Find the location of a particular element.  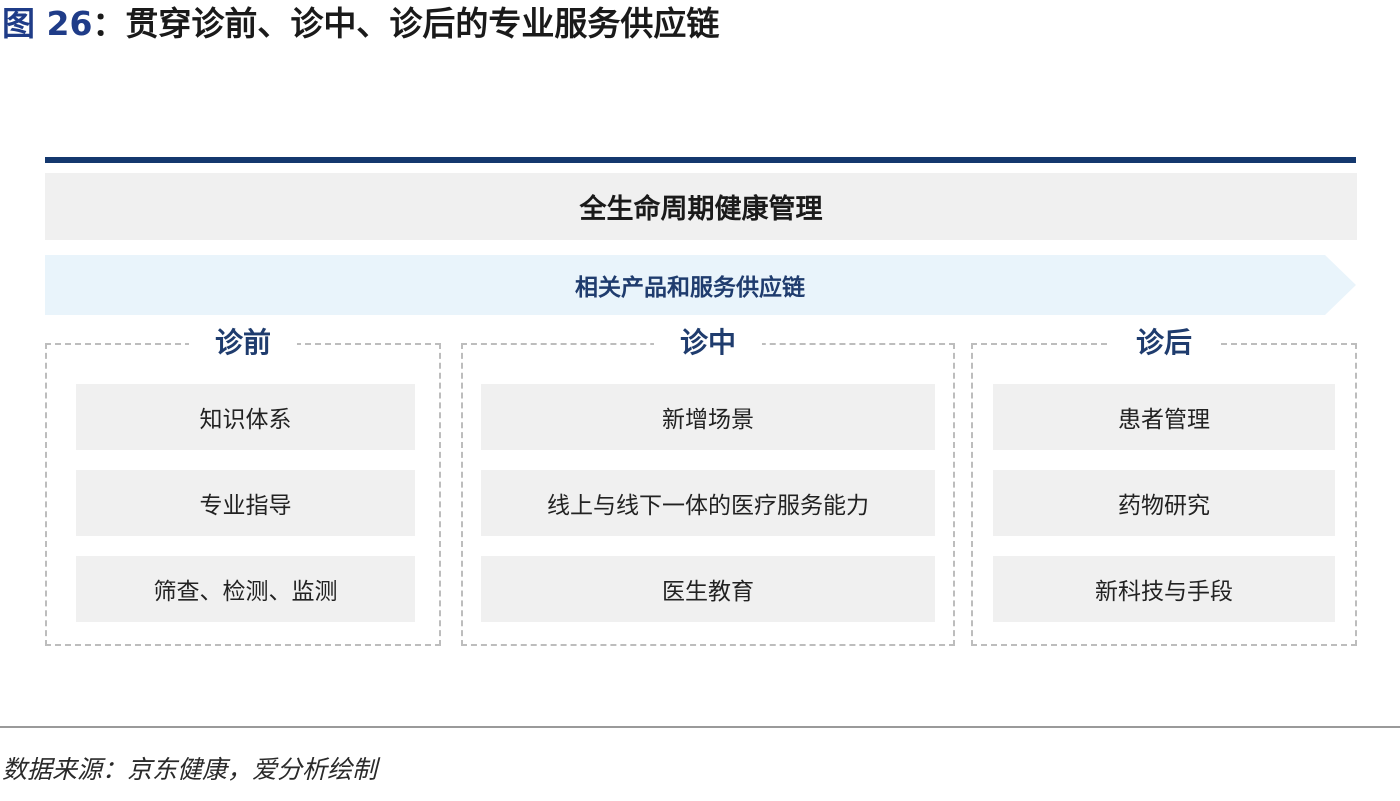

phase-title: 诊后 is located at coordinates (1164, 343).